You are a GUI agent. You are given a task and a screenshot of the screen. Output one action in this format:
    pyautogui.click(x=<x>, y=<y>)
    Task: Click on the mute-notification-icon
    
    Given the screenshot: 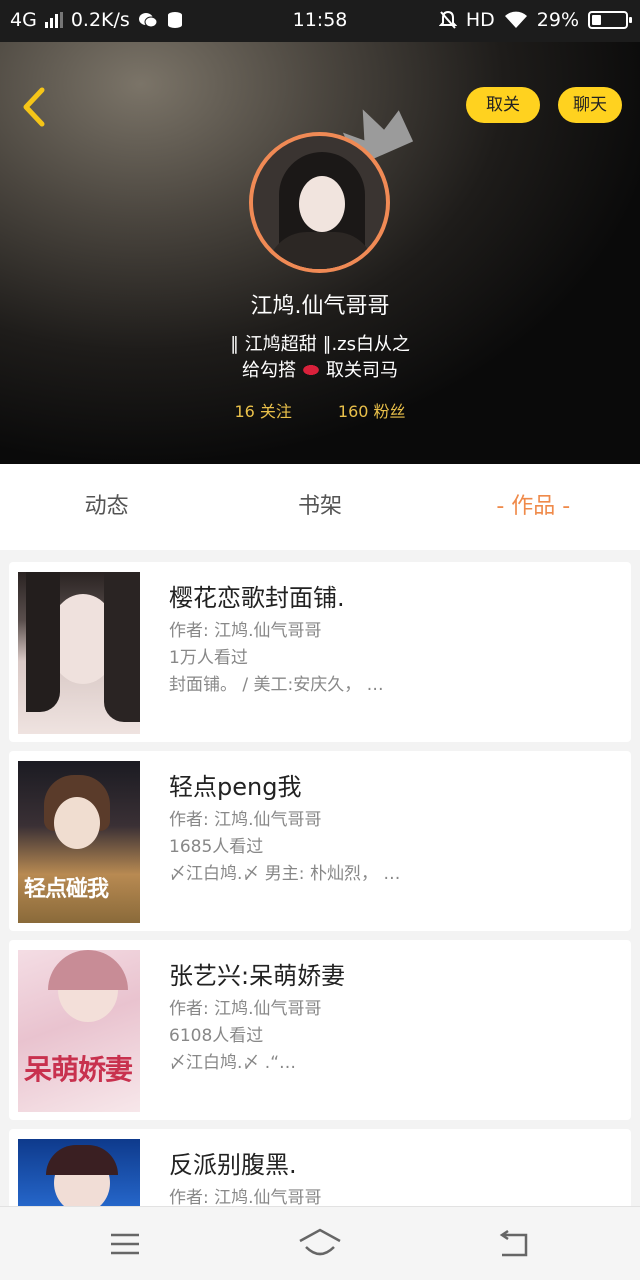 What is the action you would take?
    pyautogui.click(x=447, y=19)
    